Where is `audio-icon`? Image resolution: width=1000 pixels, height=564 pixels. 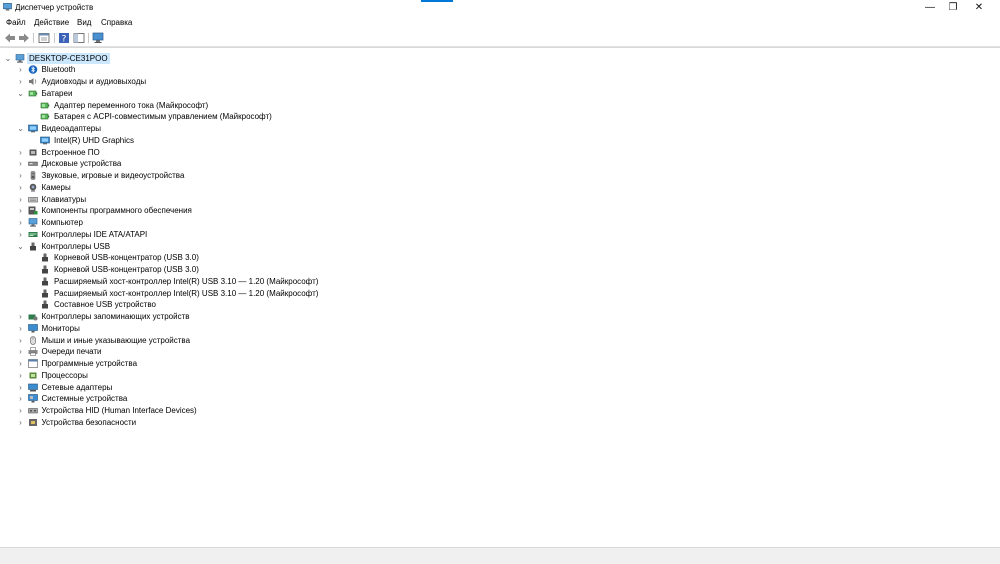
audio-icon is located at coordinates (32, 81).